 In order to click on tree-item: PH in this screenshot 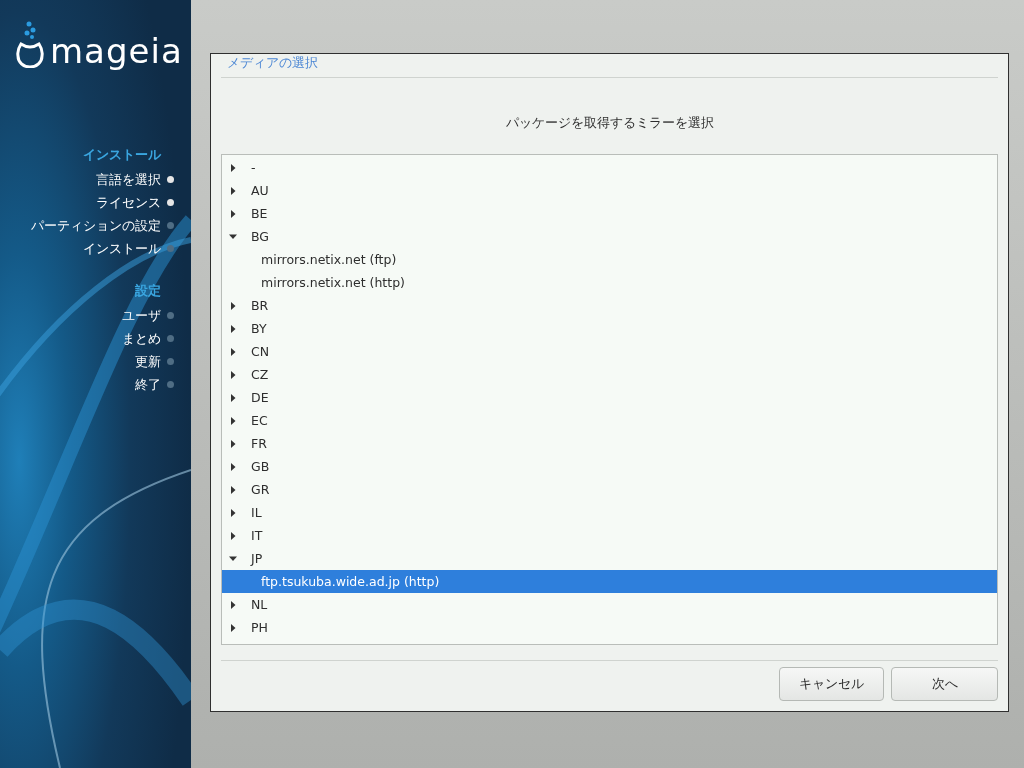, I will do `click(609, 627)`.